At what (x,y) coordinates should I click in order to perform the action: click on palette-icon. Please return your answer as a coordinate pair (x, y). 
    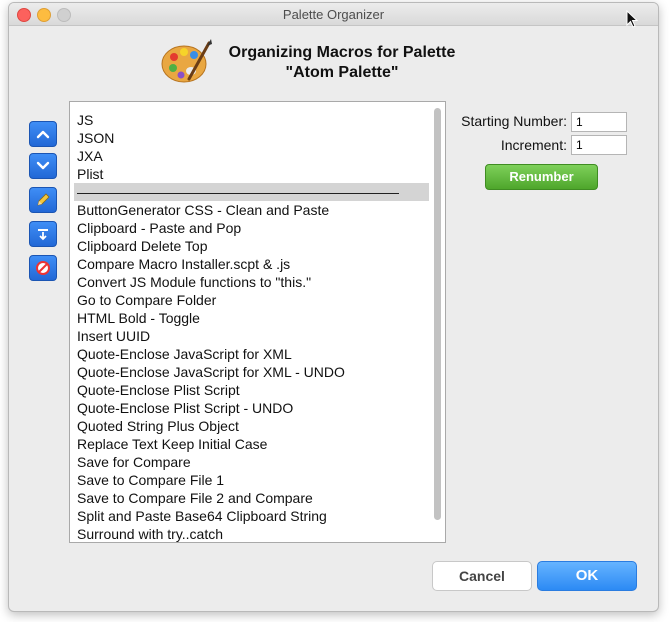
    Looking at the image, I should click on (186, 61).